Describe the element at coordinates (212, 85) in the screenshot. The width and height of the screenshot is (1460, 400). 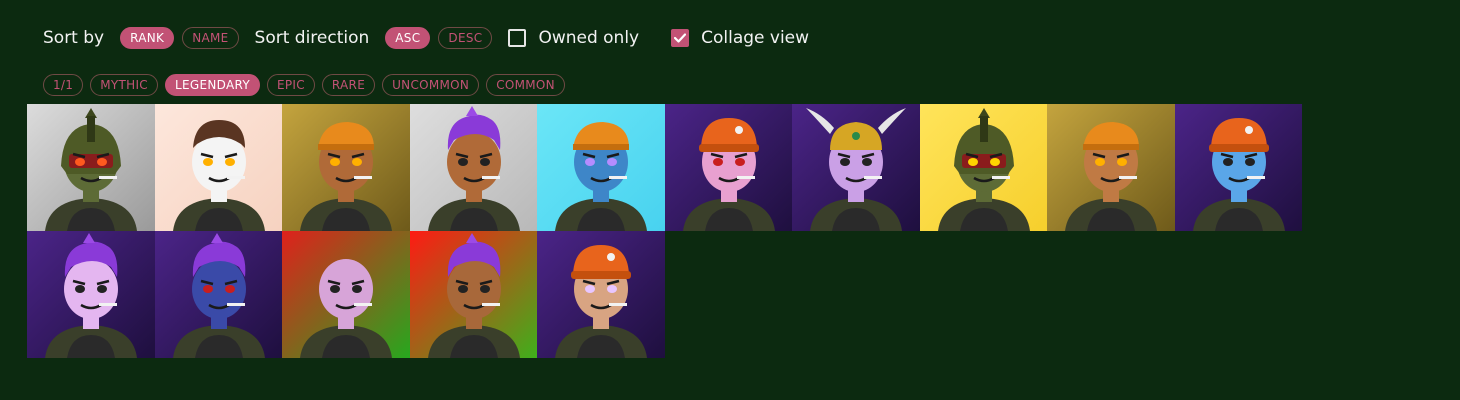
I see `rarity-legendary-button: LEGENDARY` at that location.